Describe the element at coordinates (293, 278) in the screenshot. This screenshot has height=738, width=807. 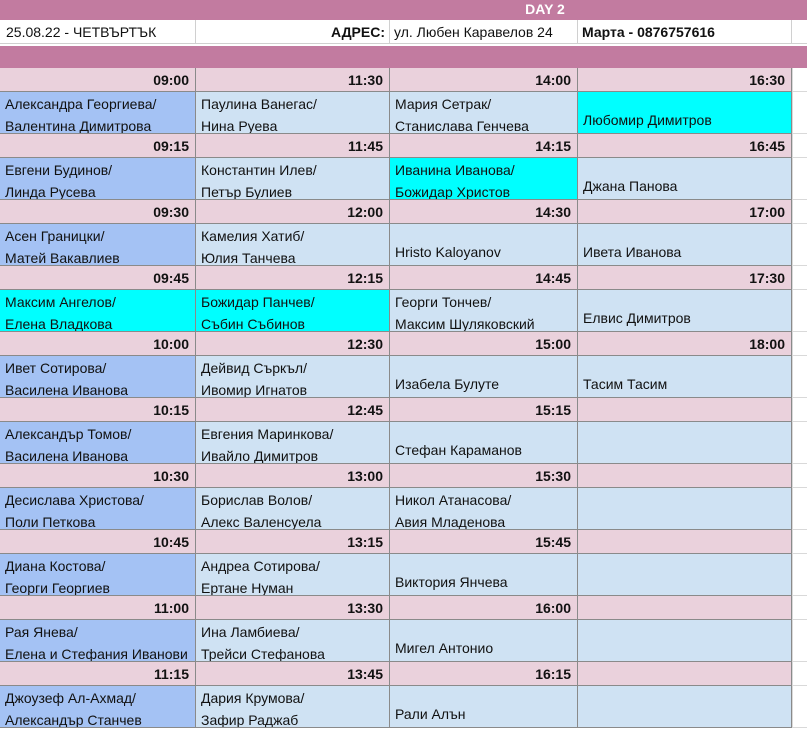
I see `time-cell: 12:15` at that location.